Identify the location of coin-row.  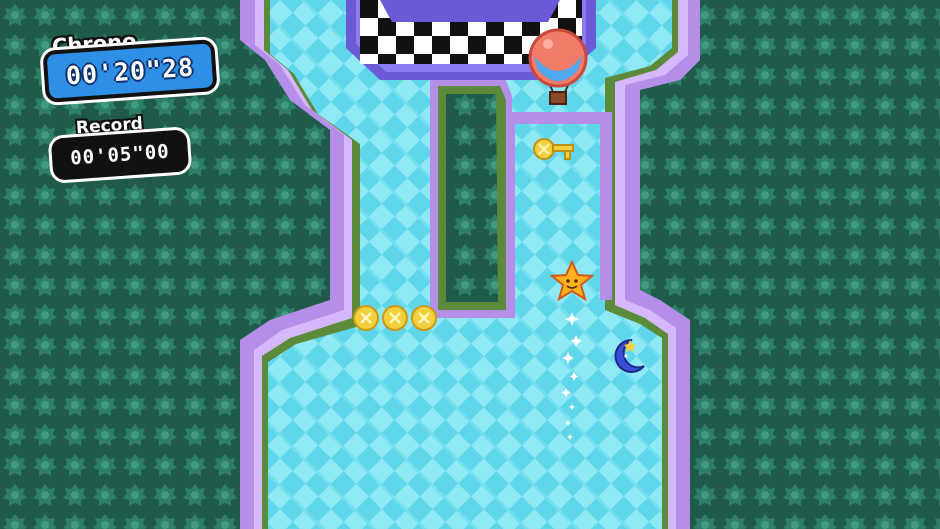
(395, 318).